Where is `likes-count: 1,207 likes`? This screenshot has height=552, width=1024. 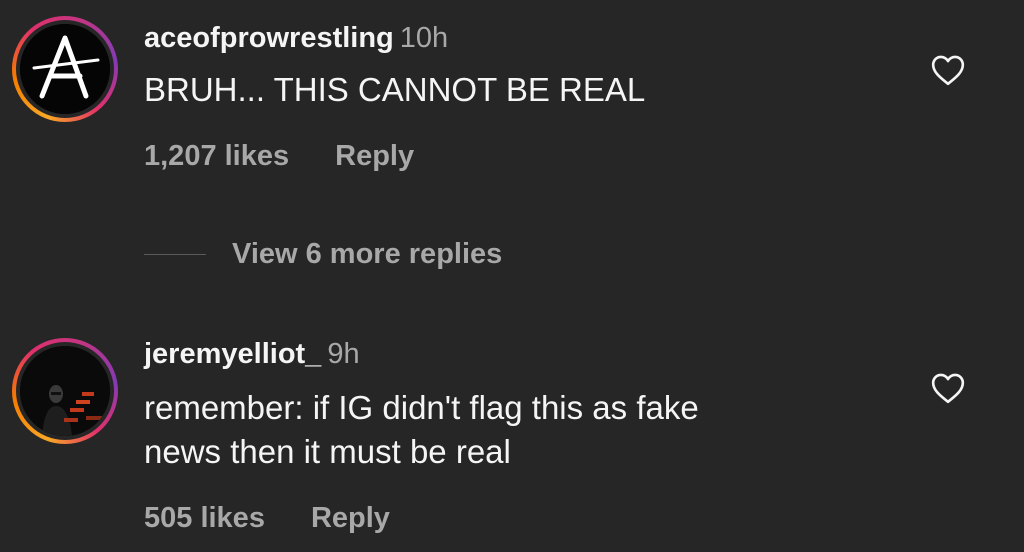
likes-count: 1,207 likes is located at coordinates (216, 156).